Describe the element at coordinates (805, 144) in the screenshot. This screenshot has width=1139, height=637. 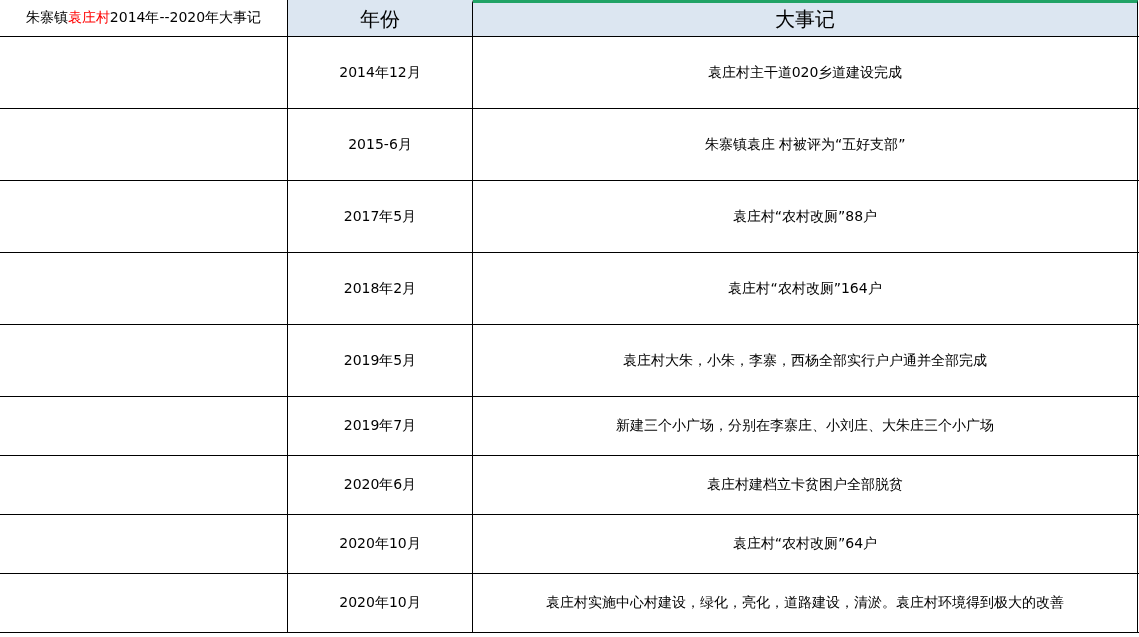
I see `table-cell: 朱寨镇袁庄 村被评为“五好支部”` at that location.